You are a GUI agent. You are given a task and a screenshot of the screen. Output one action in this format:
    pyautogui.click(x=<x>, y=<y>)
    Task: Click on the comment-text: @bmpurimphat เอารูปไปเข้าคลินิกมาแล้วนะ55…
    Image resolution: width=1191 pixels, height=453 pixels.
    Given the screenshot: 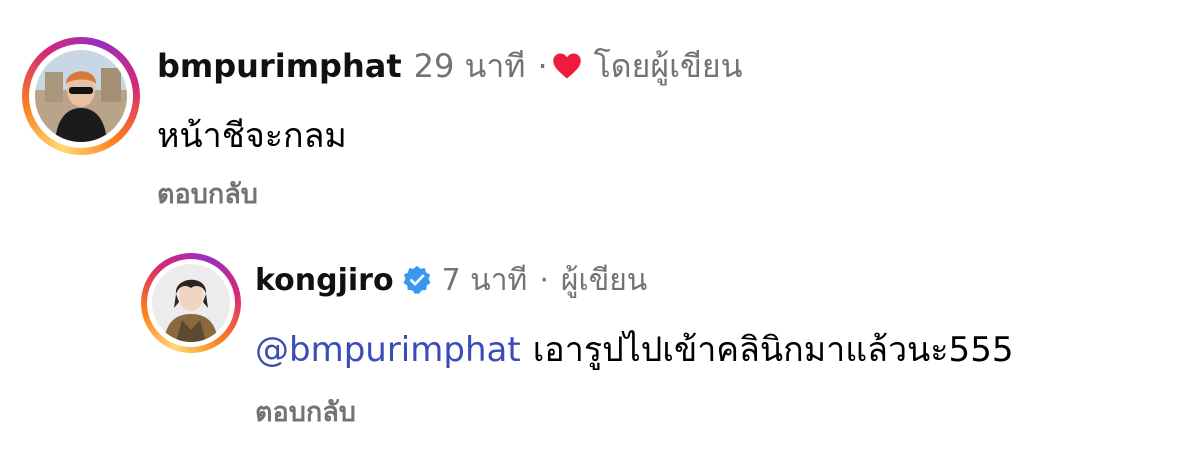 What is the action you would take?
    pyautogui.click(x=634, y=349)
    